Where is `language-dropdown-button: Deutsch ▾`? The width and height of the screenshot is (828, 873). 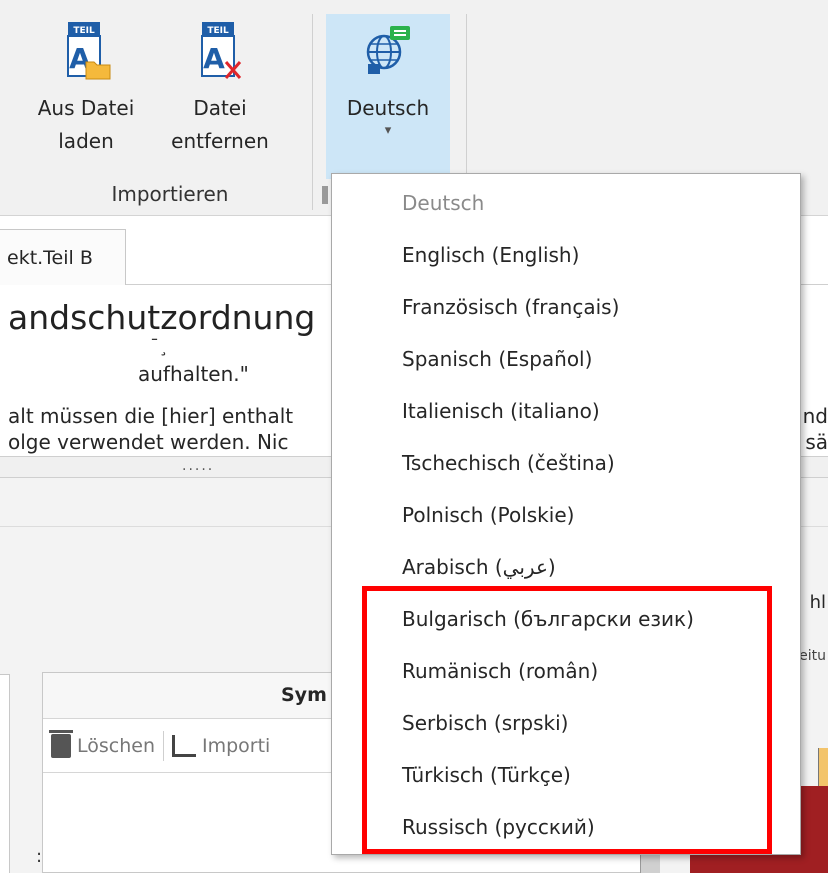
language-dropdown-button: Deutsch ▾ is located at coordinates (388, 96).